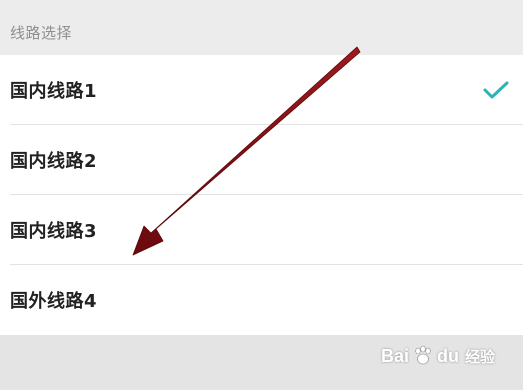  Describe the element at coordinates (423, 355) in the screenshot. I see `baidu-paw-icon` at that location.